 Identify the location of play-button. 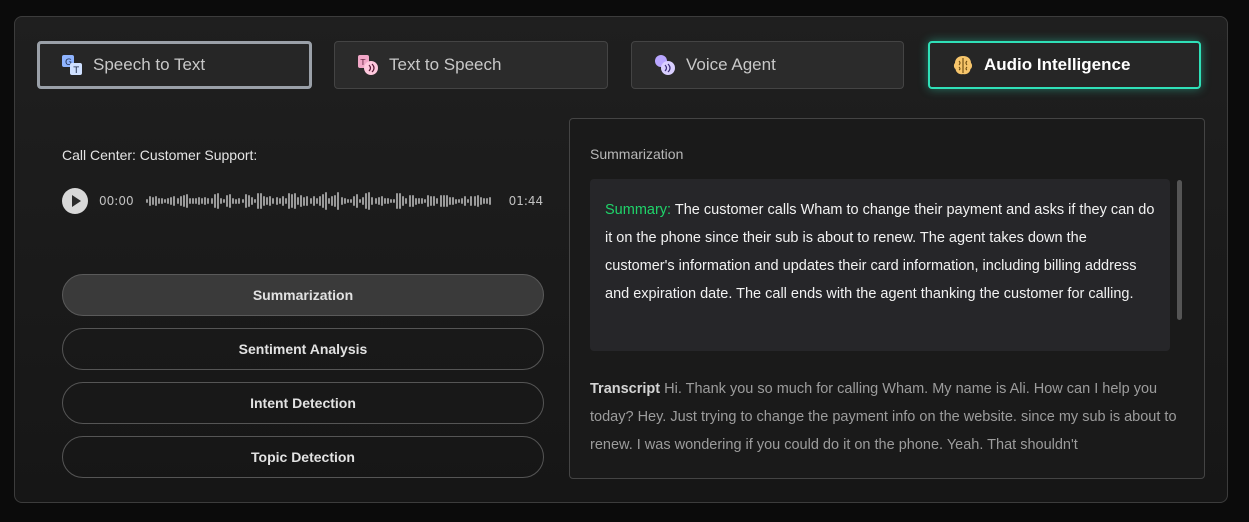
(75, 201).